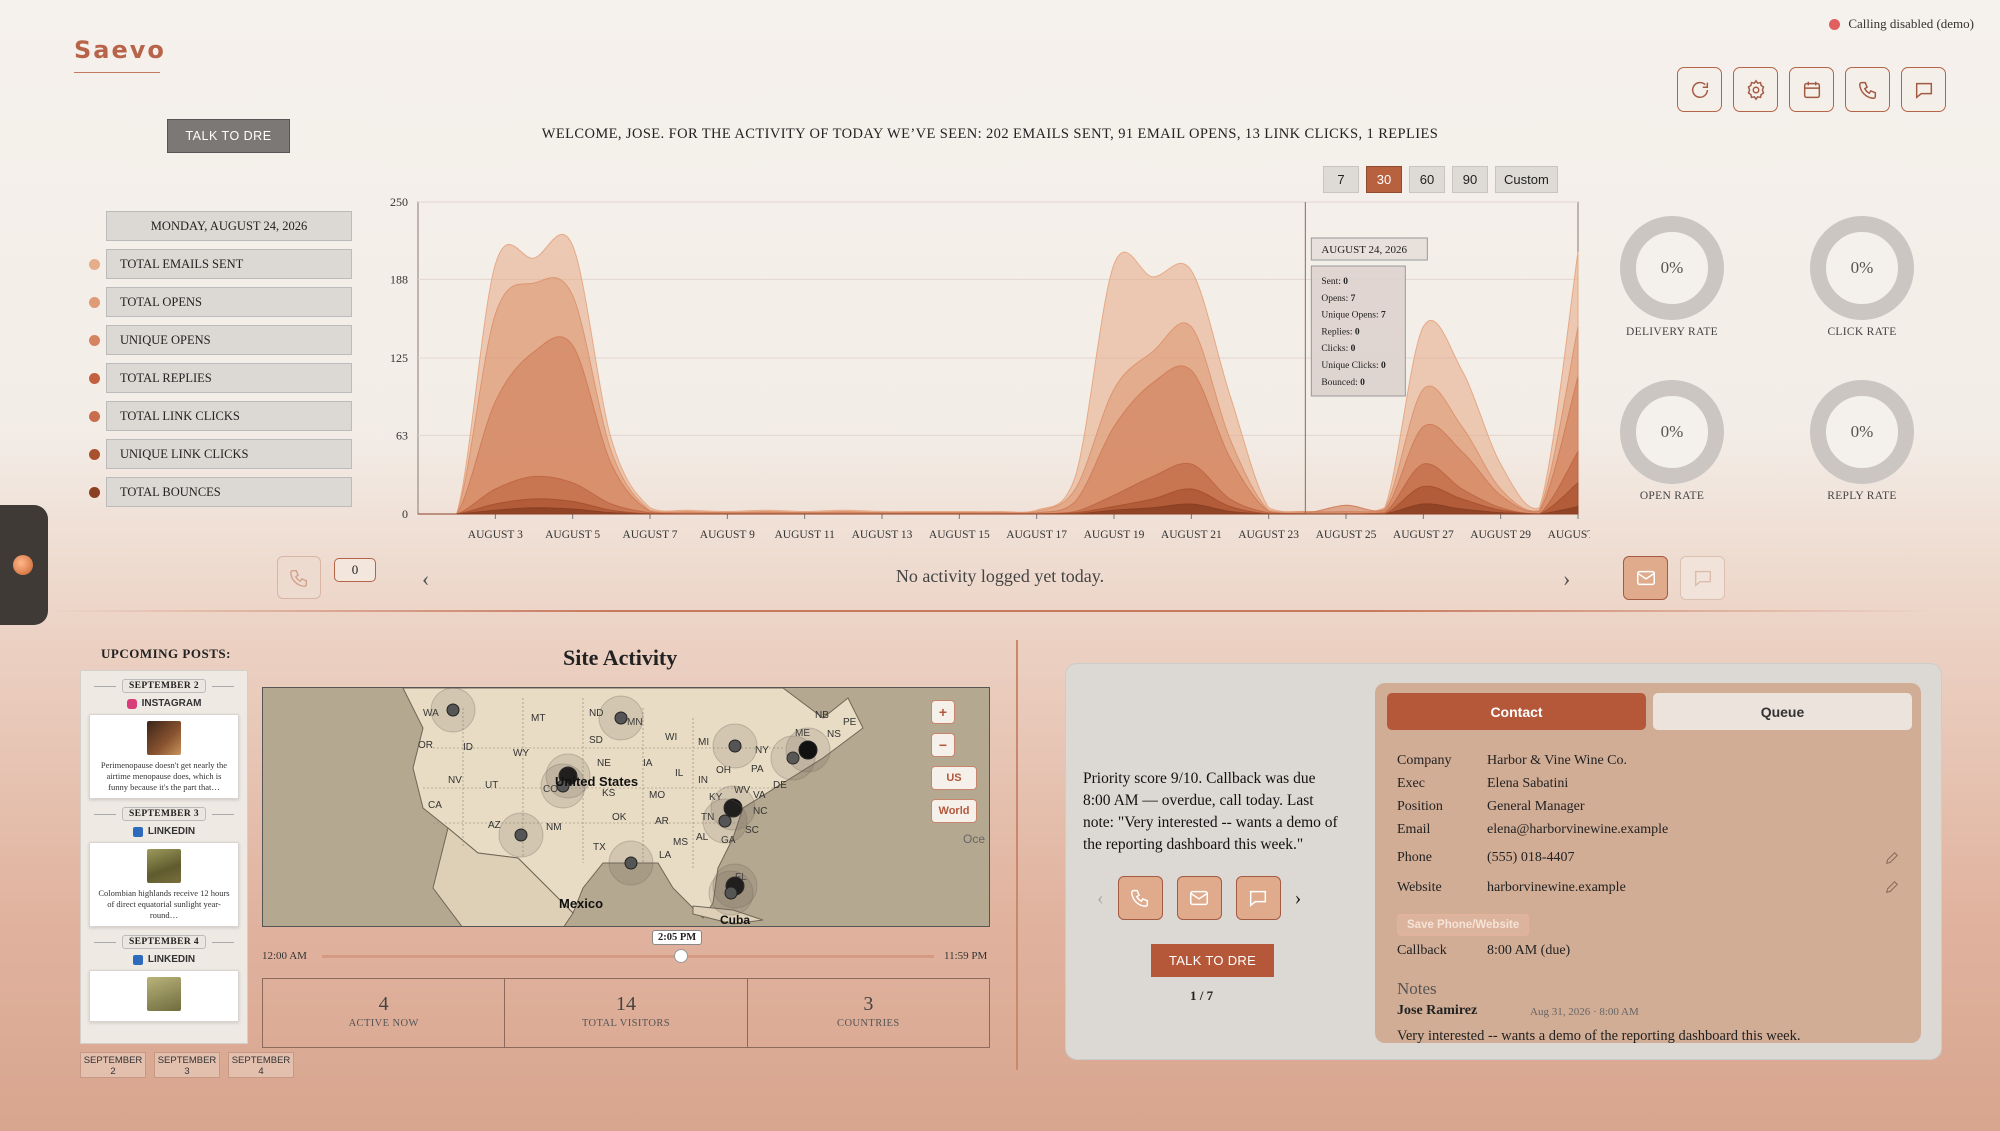 The image size is (2000, 1131). What do you see at coordinates (1577, 830) in the screenshot?
I see `field-value: elena@harborvinewine.example` at bounding box center [1577, 830].